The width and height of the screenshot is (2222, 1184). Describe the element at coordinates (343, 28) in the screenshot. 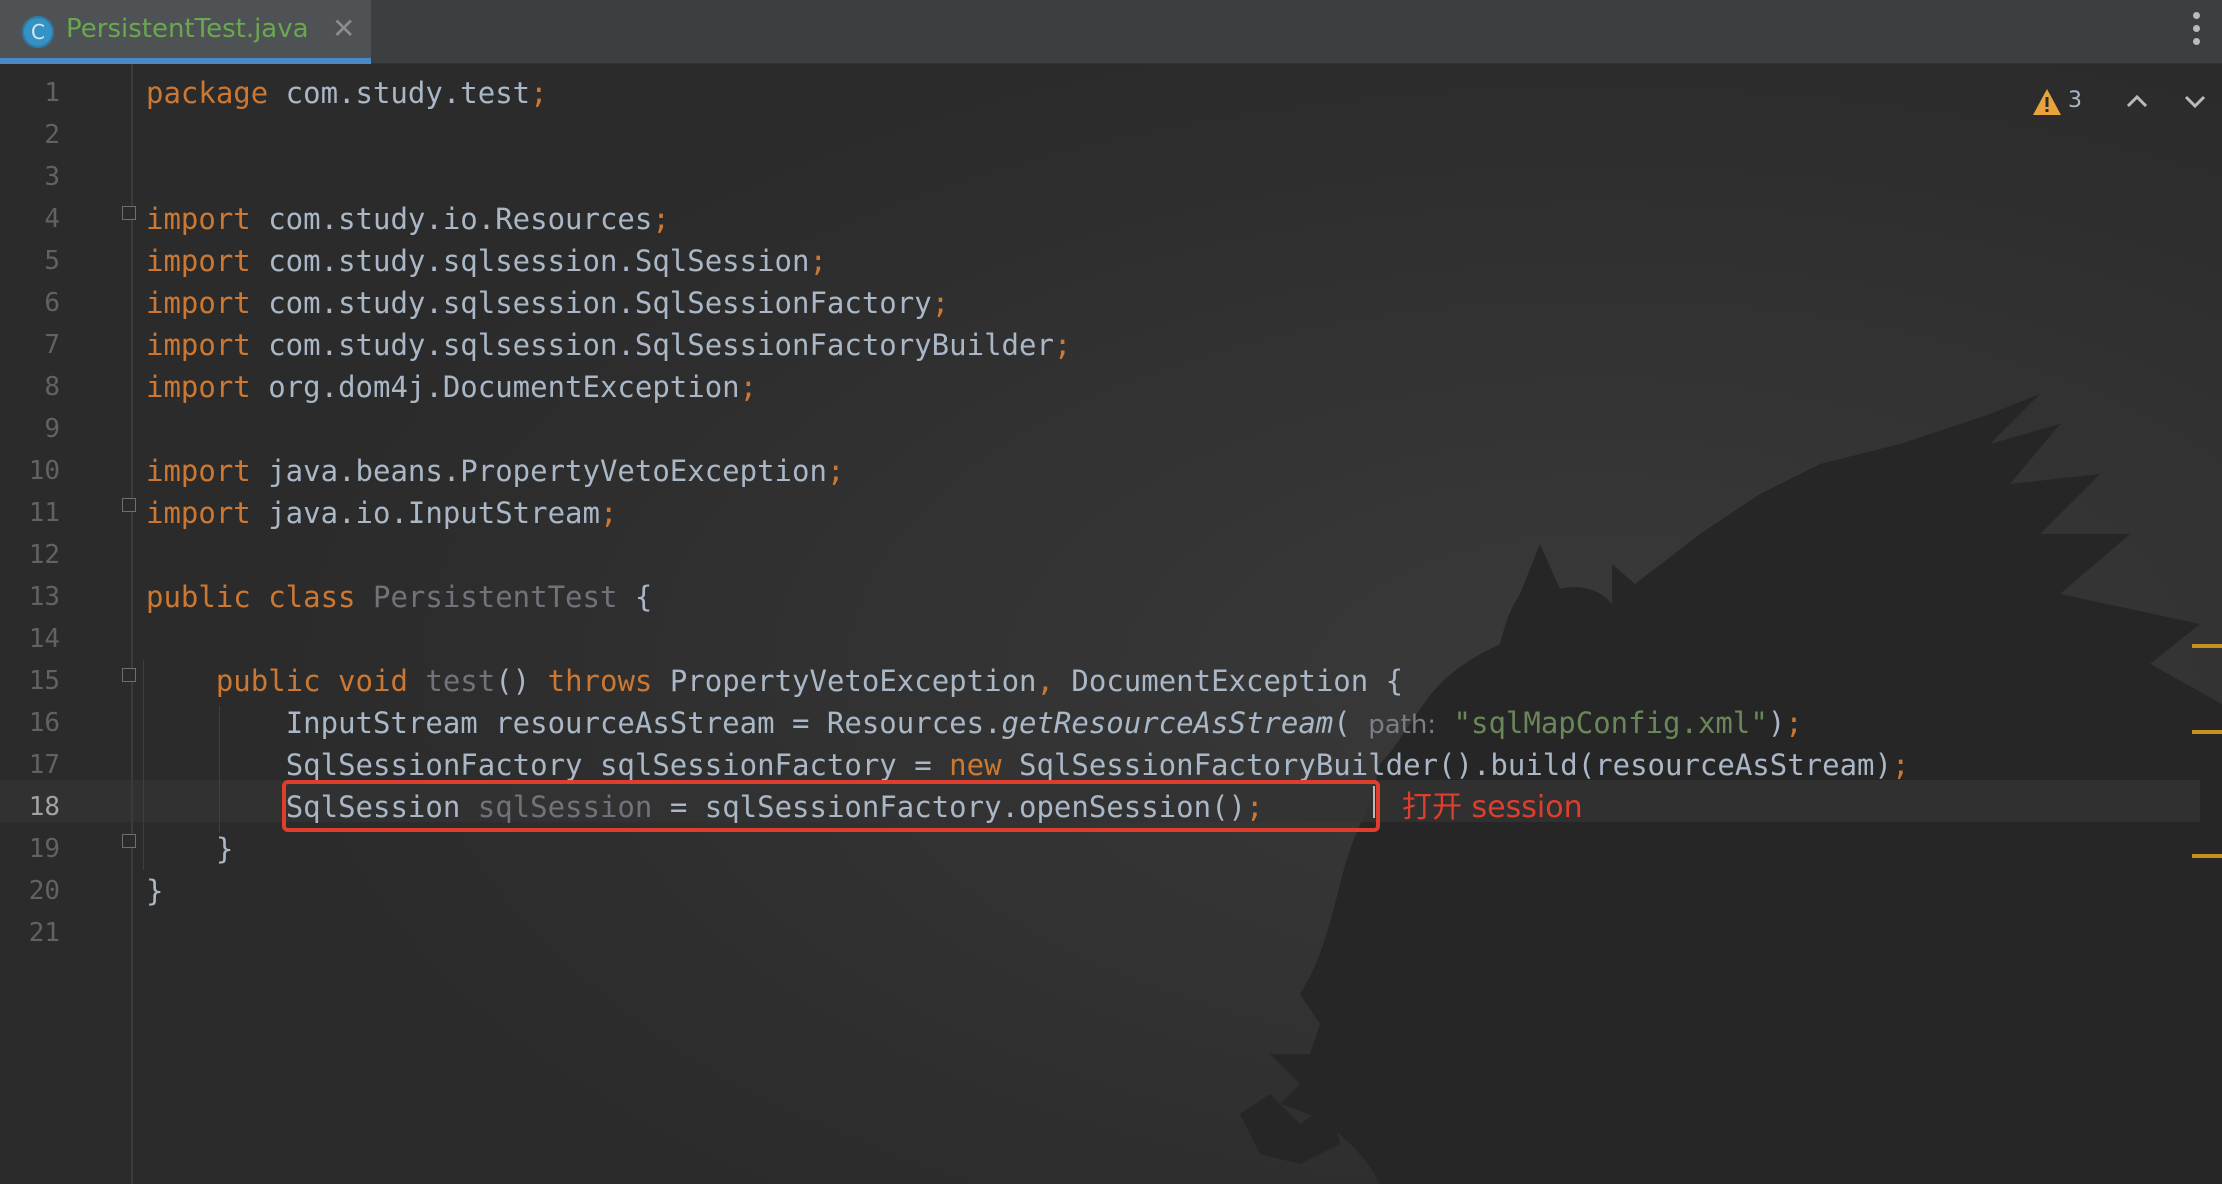

I see `close-icon: ✕` at that location.